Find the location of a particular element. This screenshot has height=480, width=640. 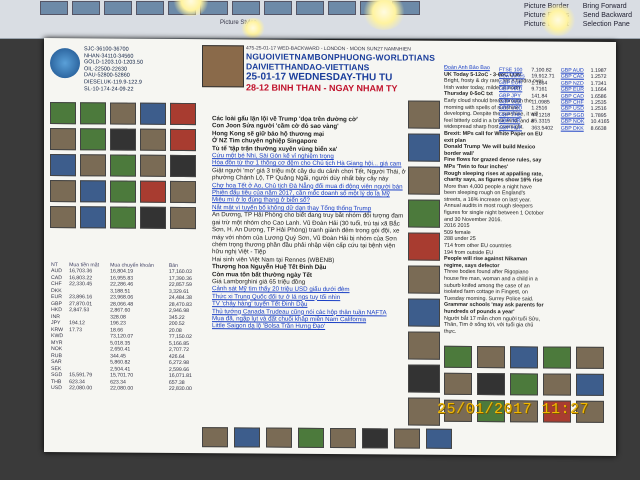

camera-timestamp: 25/01/2017 11:27 is located at coordinates (513, 409).